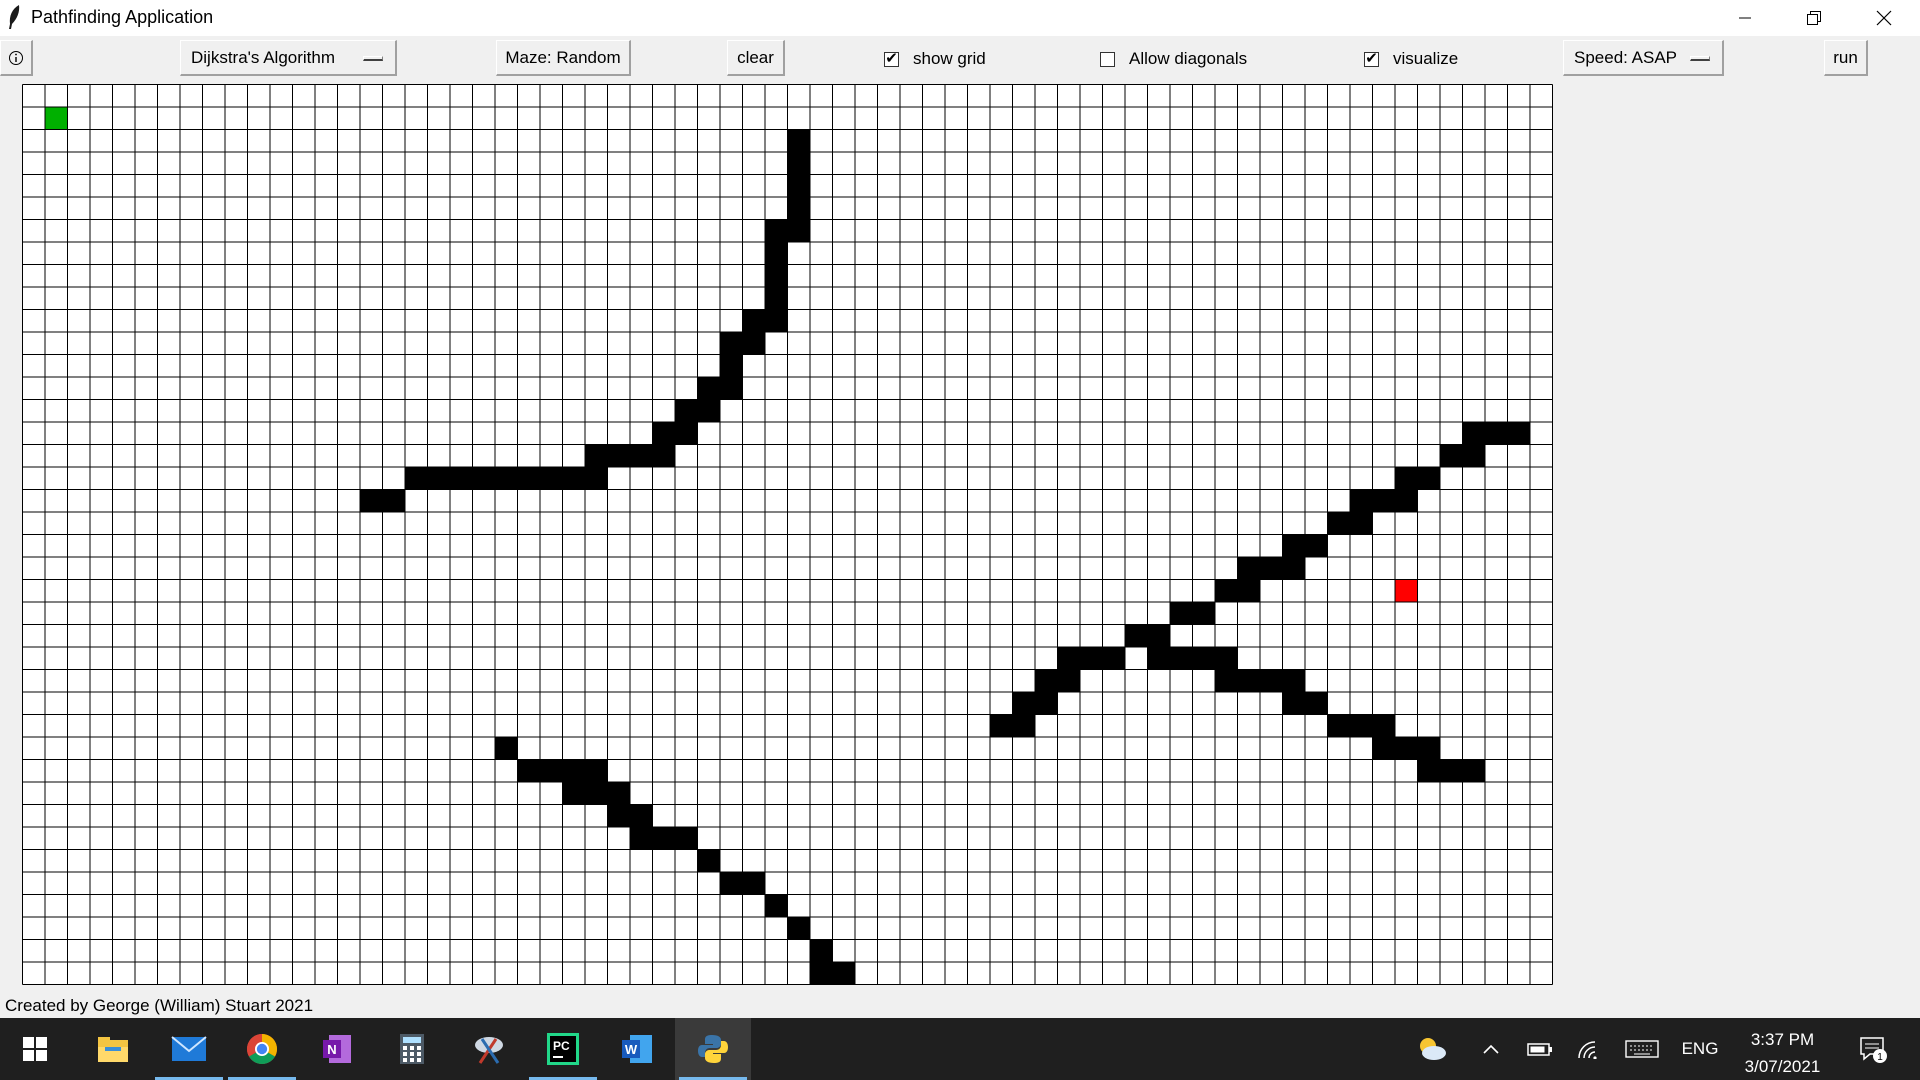 Image resolution: width=1920 pixels, height=1080 pixels. Describe the element at coordinates (16, 58) in the screenshot. I see `info-button` at that location.